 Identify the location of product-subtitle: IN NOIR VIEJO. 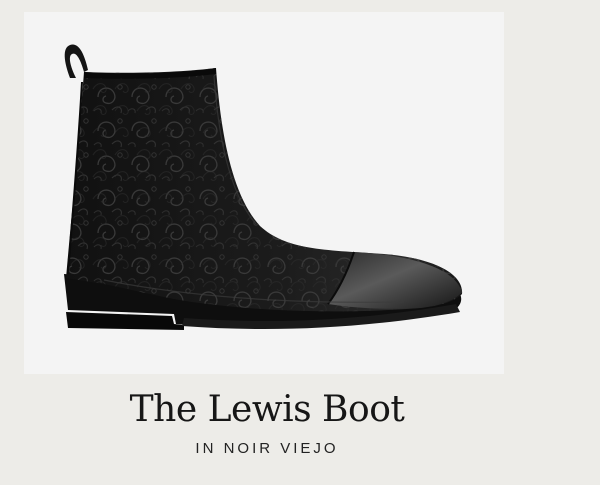
(267, 448).